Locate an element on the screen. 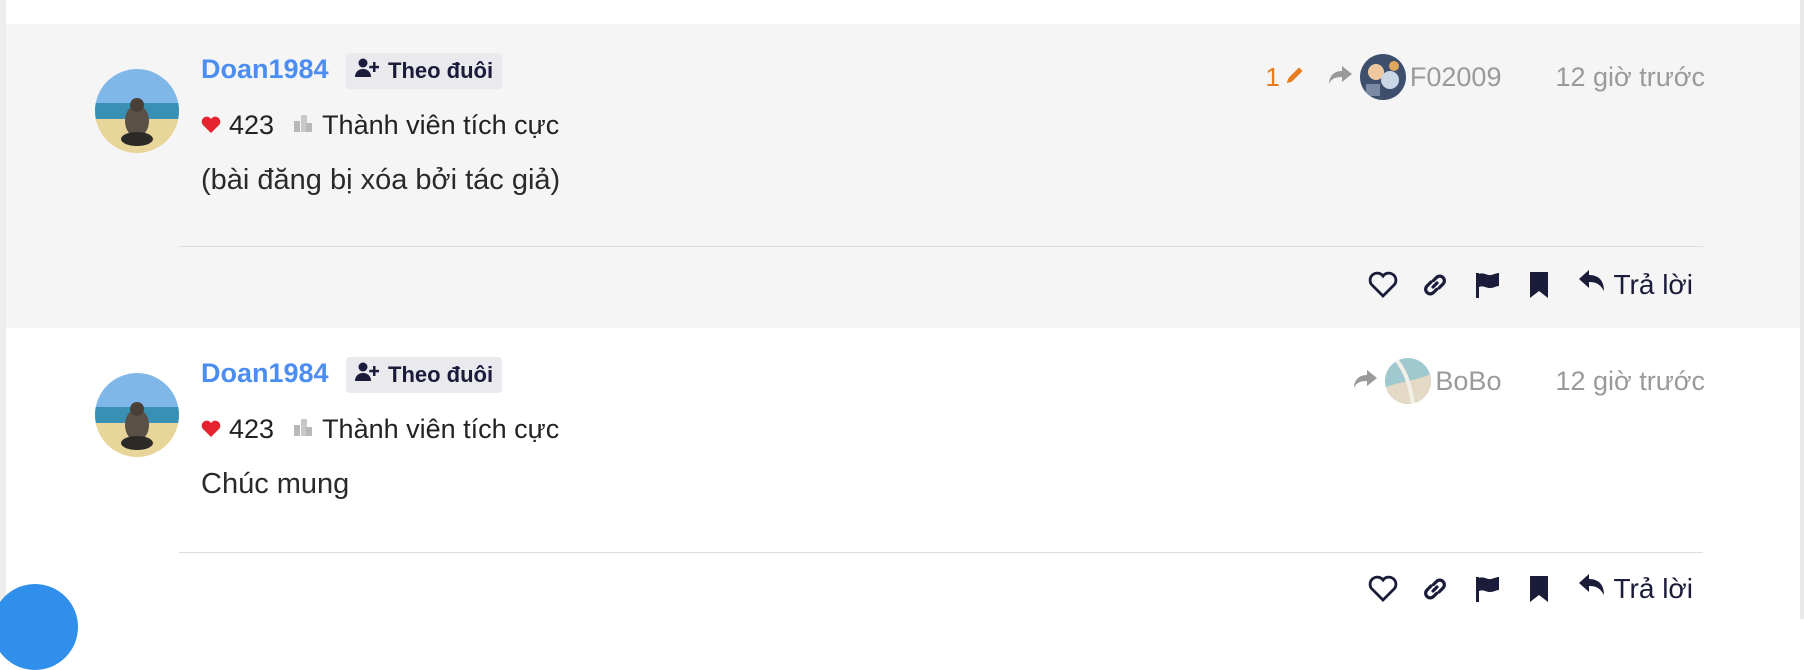  reply-to-username: BoBo is located at coordinates (1468, 380).